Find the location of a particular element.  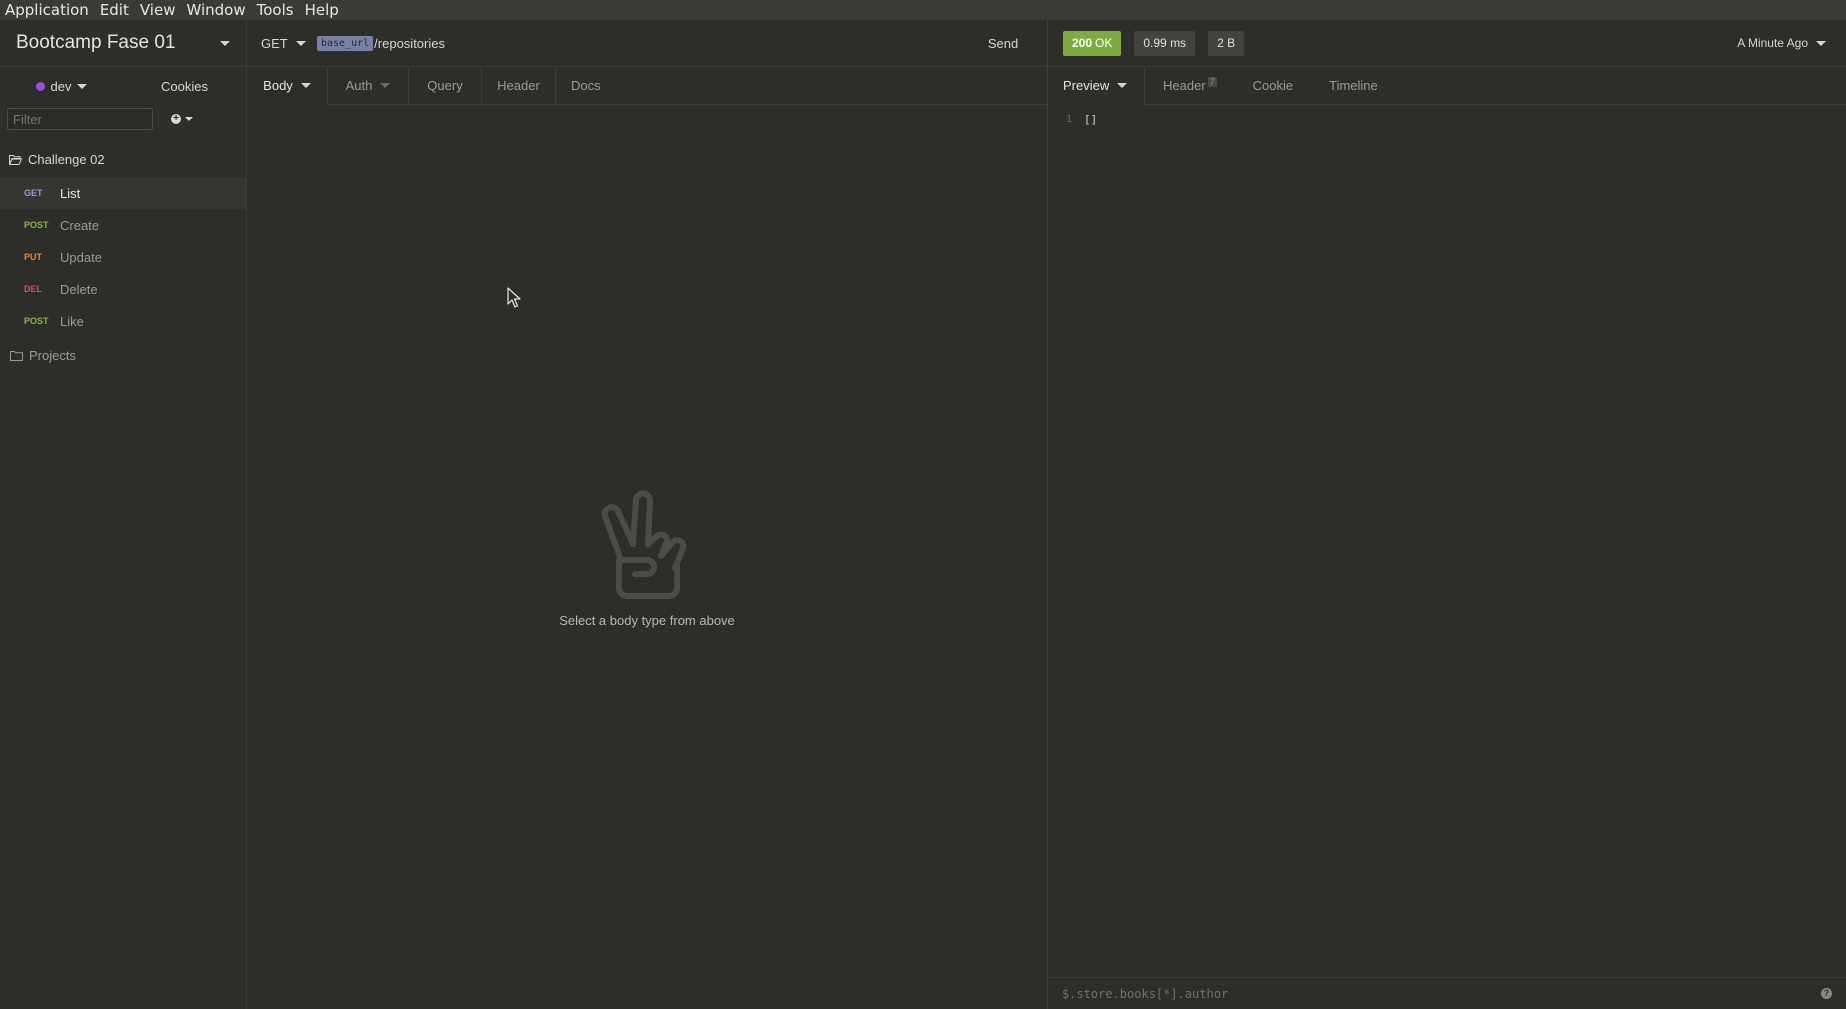

environment-row: dev Cookies is located at coordinates (123, 86).